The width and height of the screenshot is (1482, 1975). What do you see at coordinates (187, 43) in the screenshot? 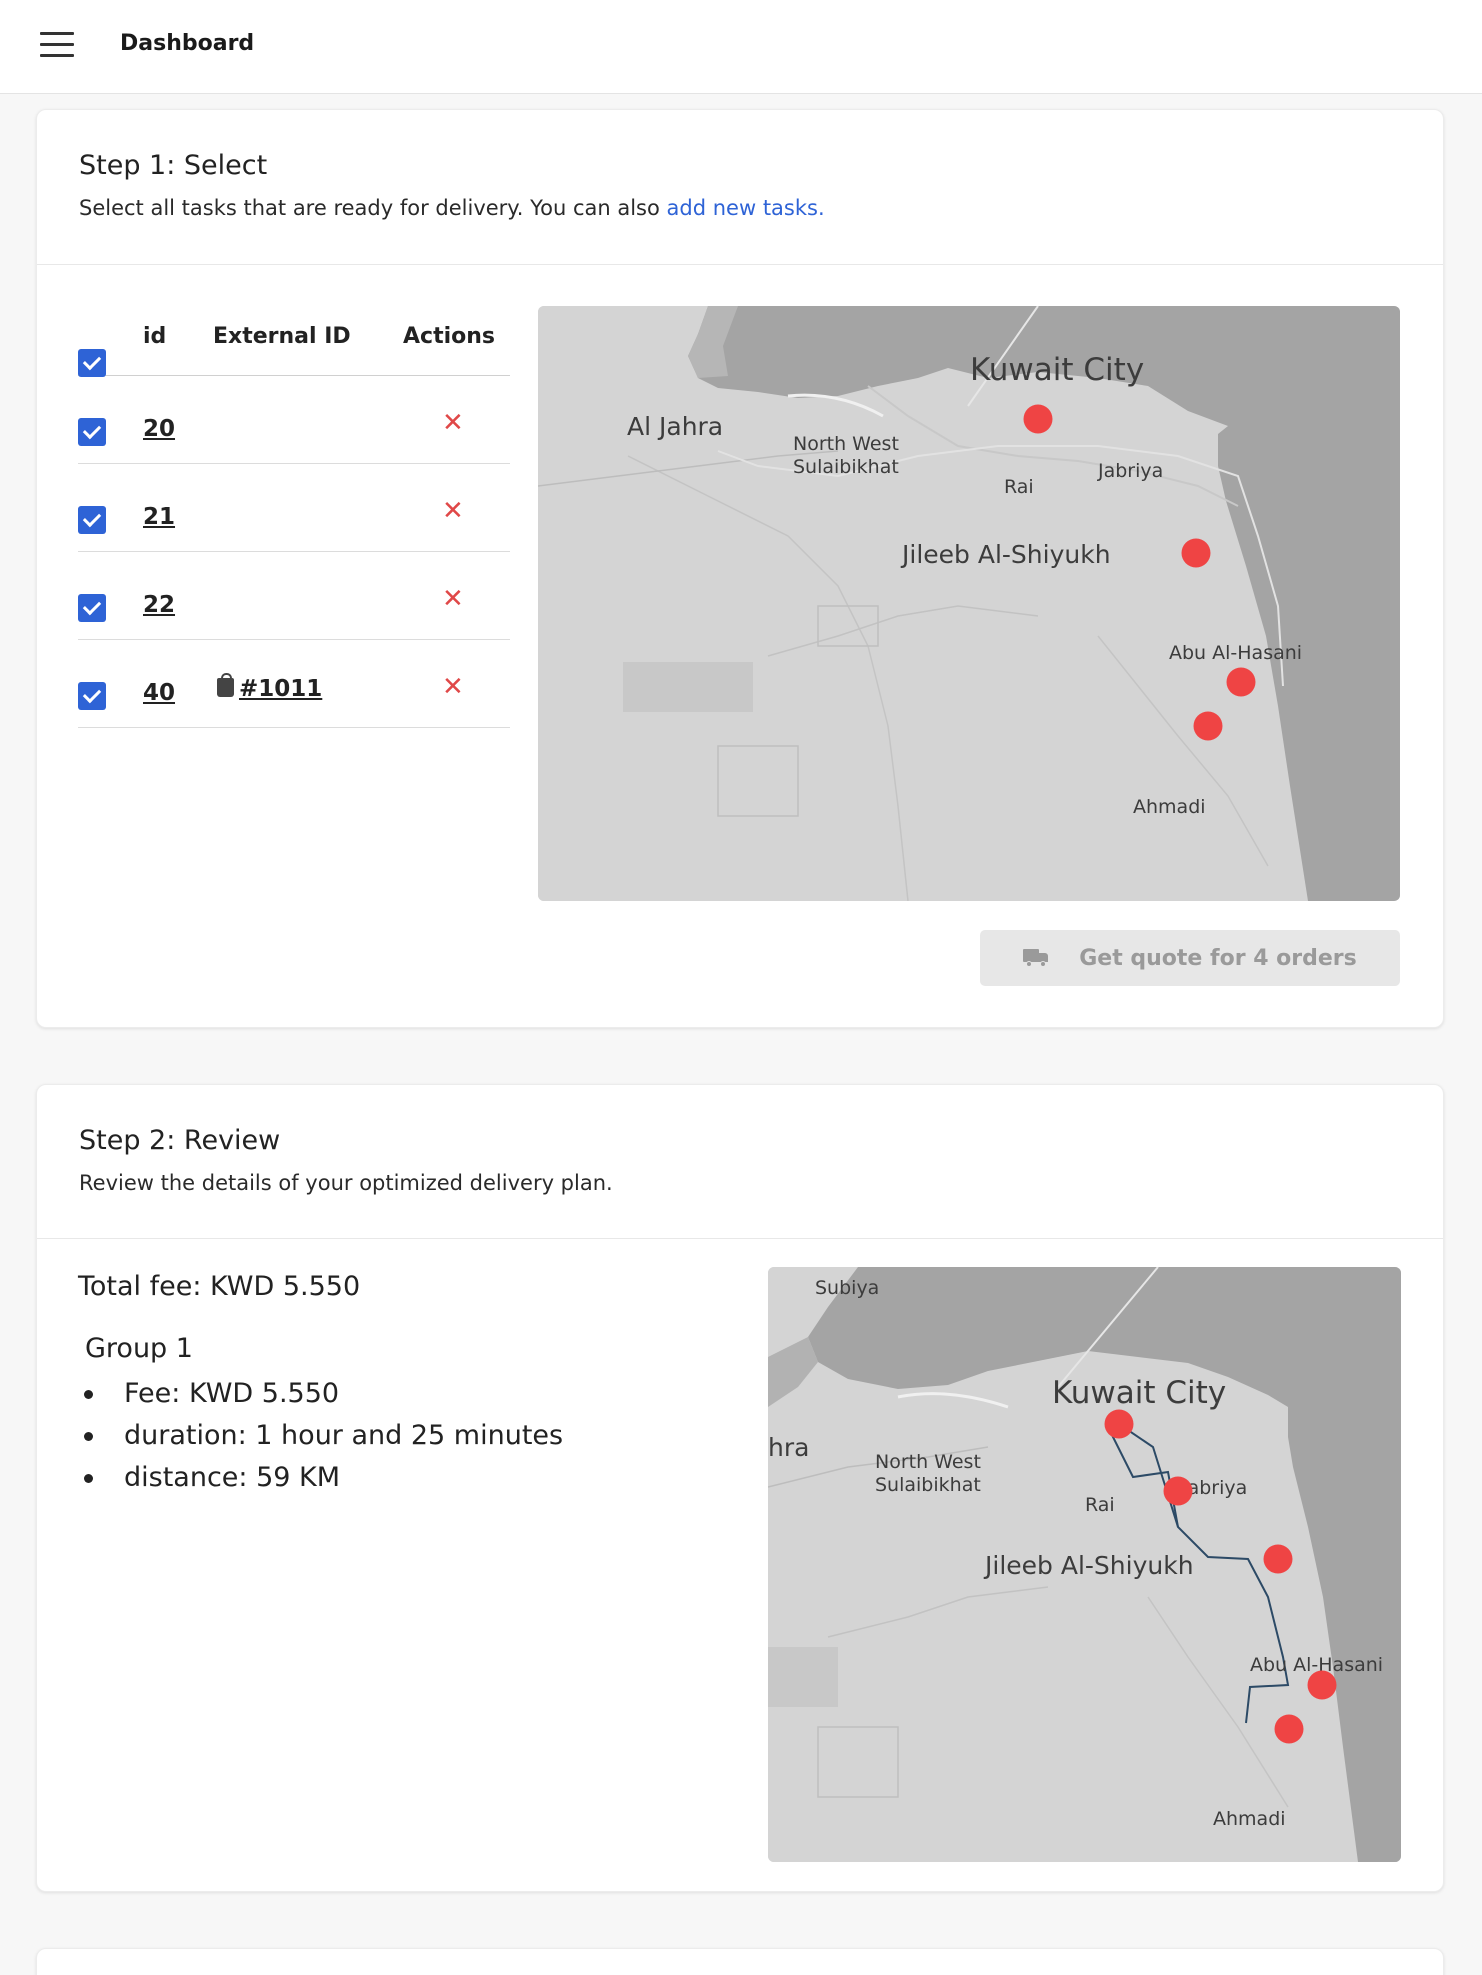
I see `page-title: Dashboard` at bounding box center [187, 43].